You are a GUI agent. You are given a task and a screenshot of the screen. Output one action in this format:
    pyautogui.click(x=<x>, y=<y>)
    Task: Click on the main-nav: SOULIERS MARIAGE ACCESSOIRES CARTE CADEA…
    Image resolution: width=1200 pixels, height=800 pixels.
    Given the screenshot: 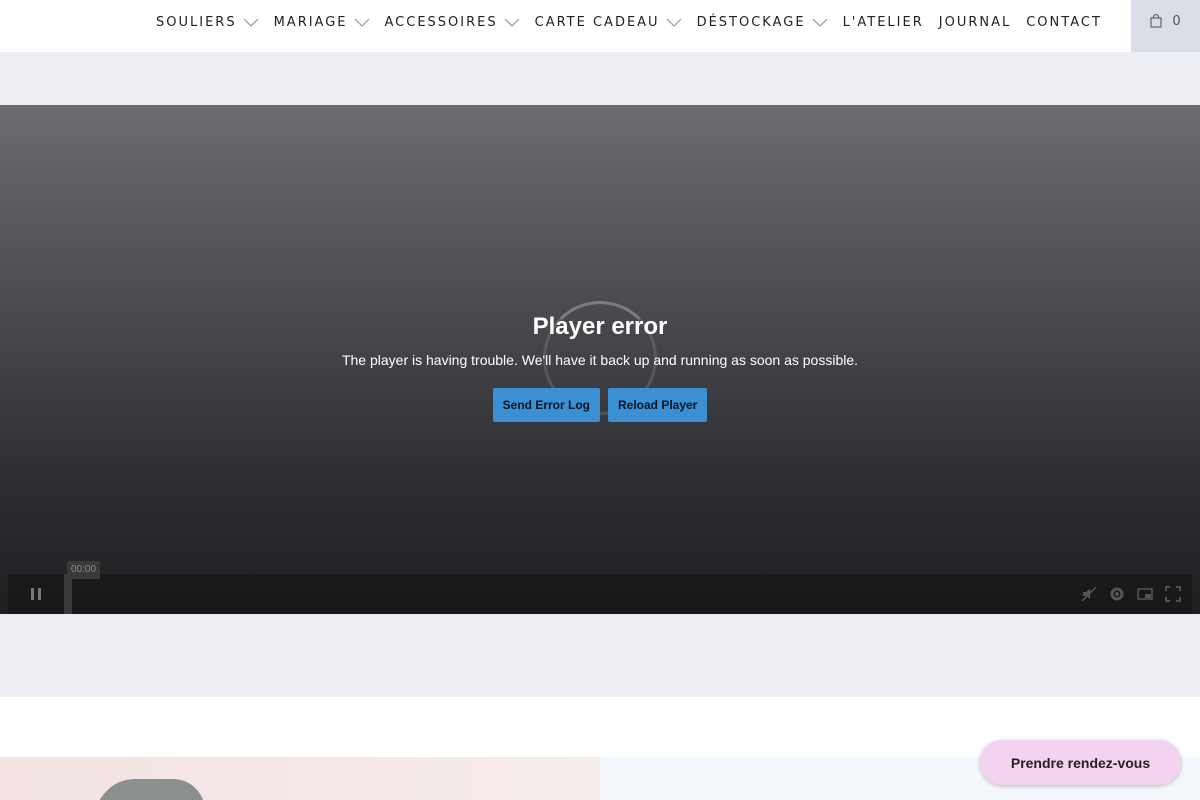 What is the action you would take?
    pyautogui.click(x=636, y=22)
    